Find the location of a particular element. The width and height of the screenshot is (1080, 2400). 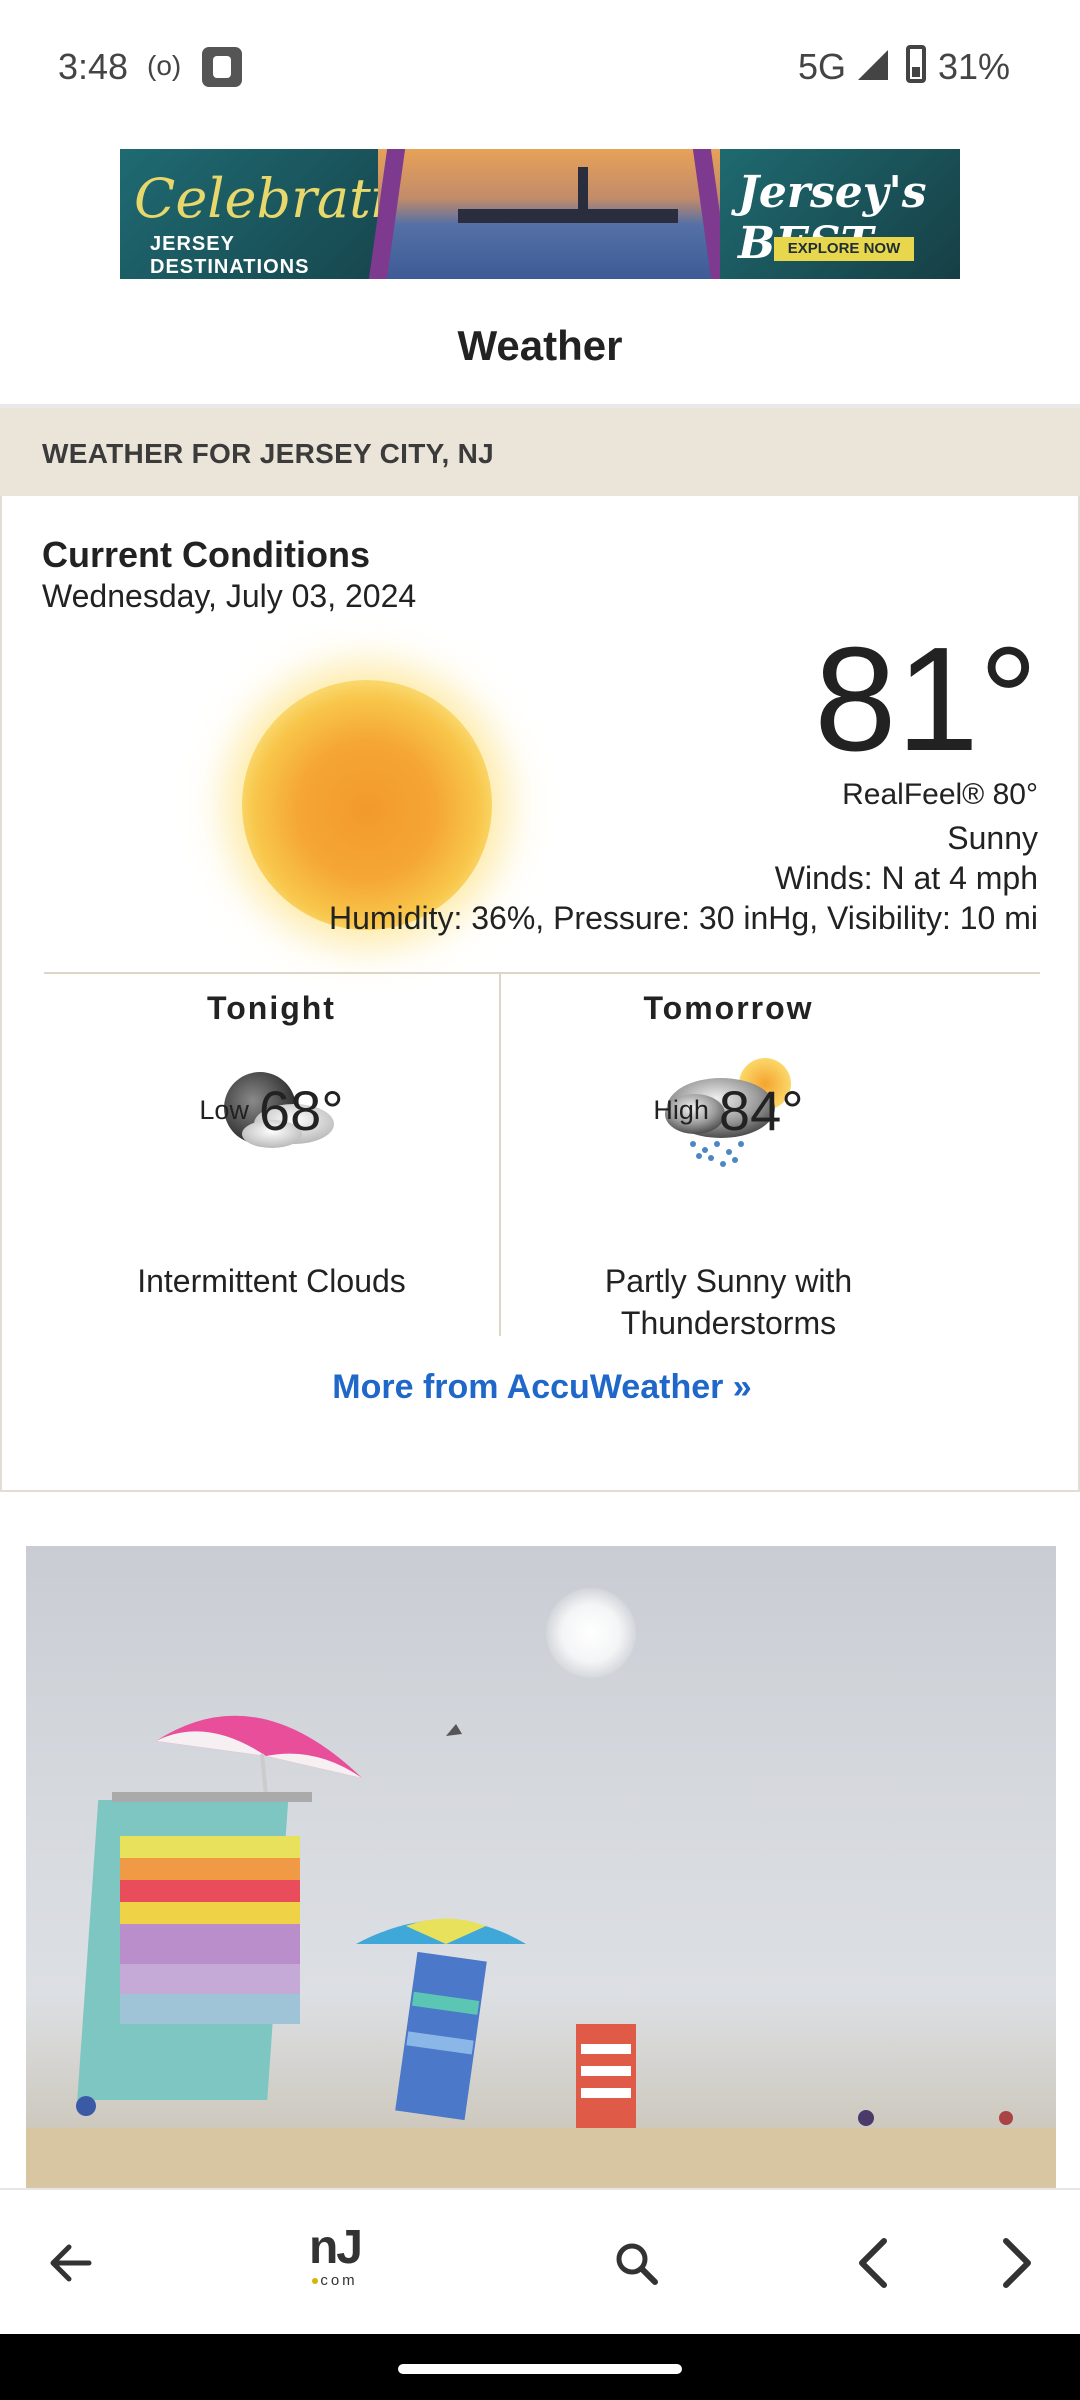

forecast-temp-value: 84° is located at coordinates (761, 1110).